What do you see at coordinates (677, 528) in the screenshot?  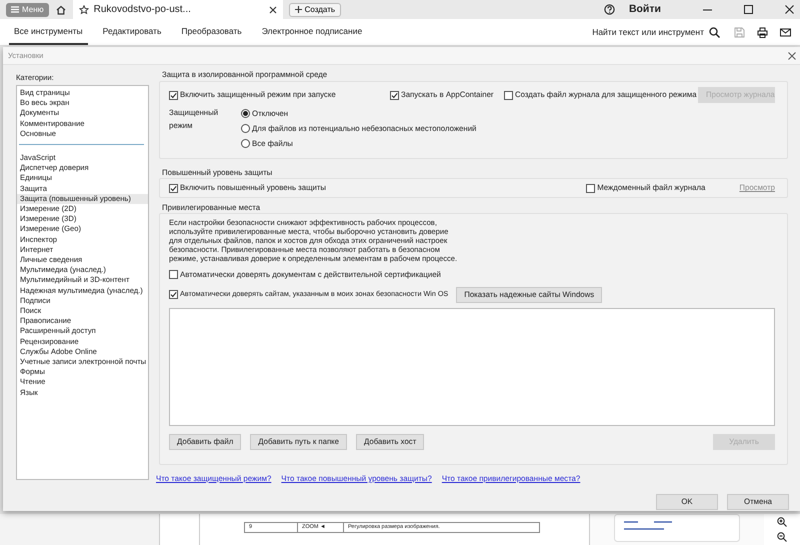 I see `page-thumbnail-drawing` at bounding box center [677, 528].